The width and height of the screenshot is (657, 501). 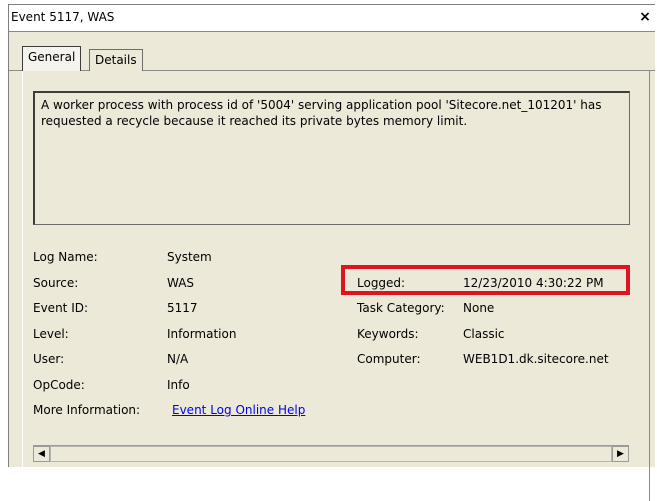 I want to click on event-id-label: Event ID:, so click(x=61, y=308).